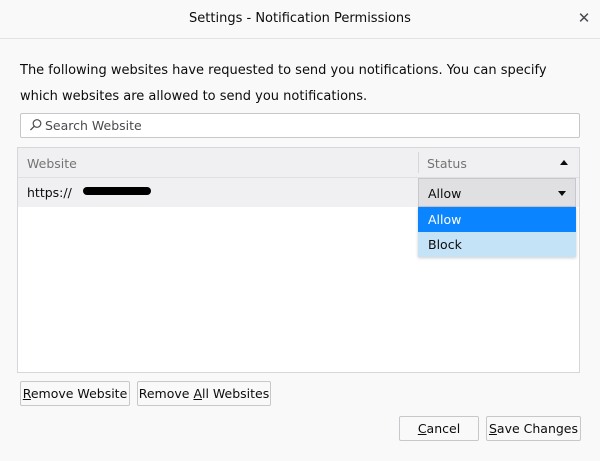 The width and height of the screenshot is (600, 461). What do you see at coordinates (564, 162) in the screenshot?
I see `sort-ascending-icon` at bounding box center [564, 162].